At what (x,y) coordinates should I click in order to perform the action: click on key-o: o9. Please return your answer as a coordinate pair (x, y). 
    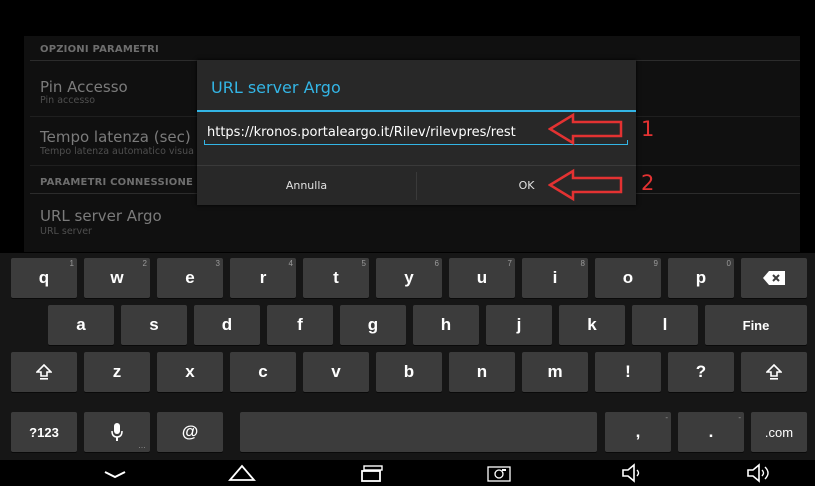
    Looking at the image, I should click on (628, 278).